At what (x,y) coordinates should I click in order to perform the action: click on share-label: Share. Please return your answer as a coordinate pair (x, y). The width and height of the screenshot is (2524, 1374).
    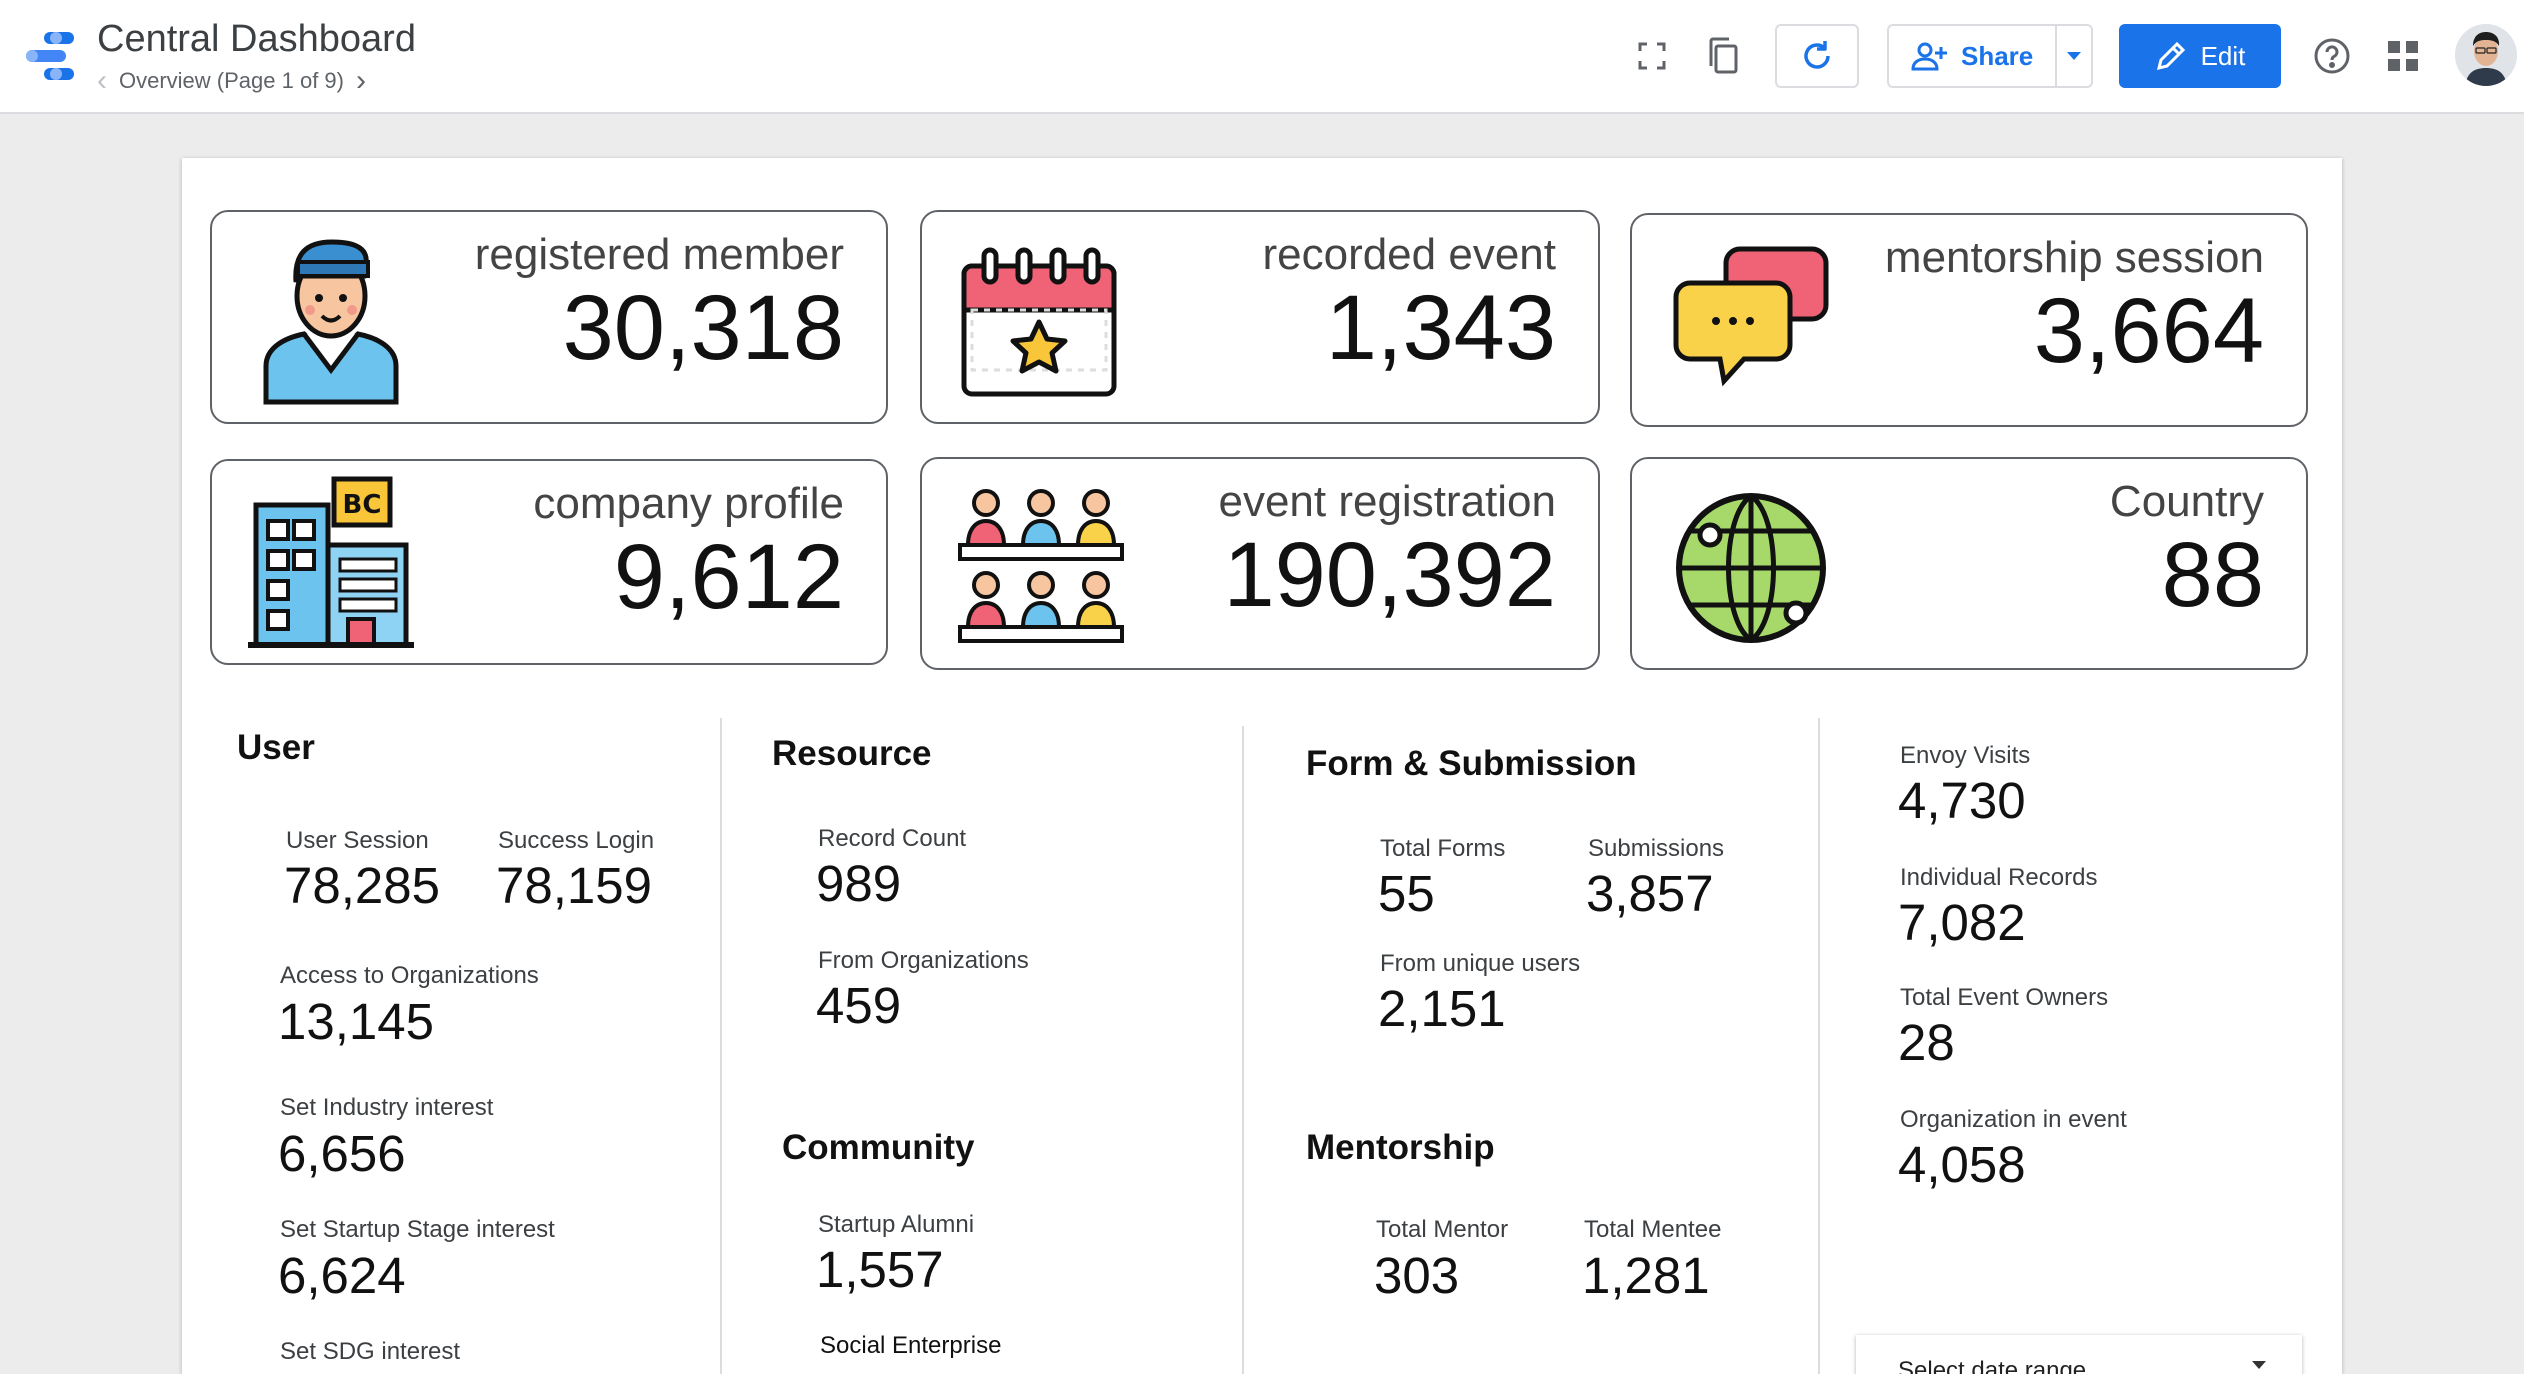
    Looking at the image, I should click on (1997, 55).